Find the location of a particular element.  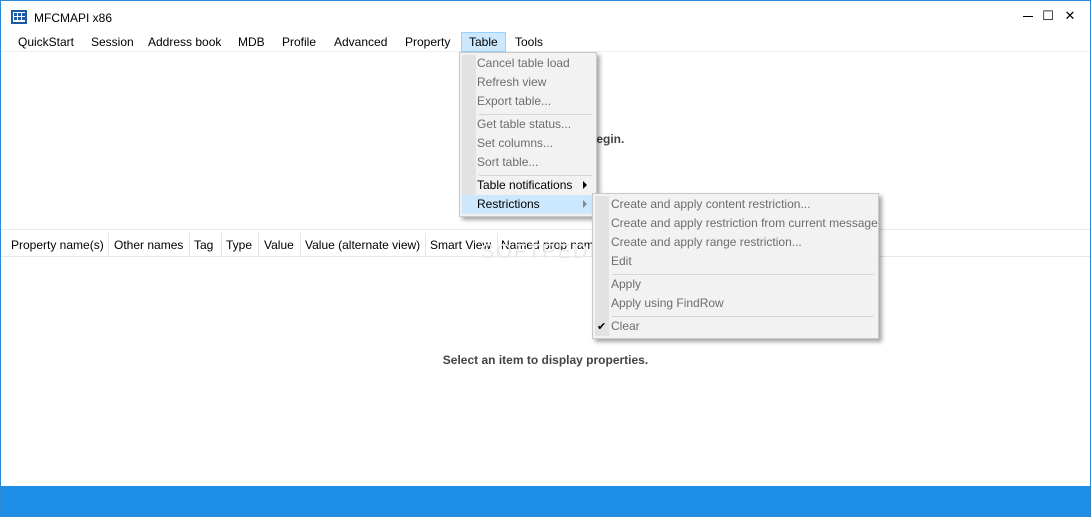

column-type: Type is located at coordinates (240, 245).